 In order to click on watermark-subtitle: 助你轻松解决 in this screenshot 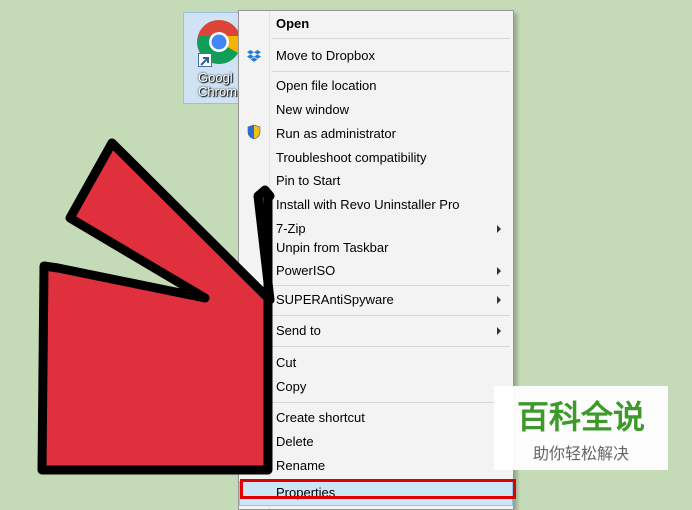, I will do `click(580, 453)`.